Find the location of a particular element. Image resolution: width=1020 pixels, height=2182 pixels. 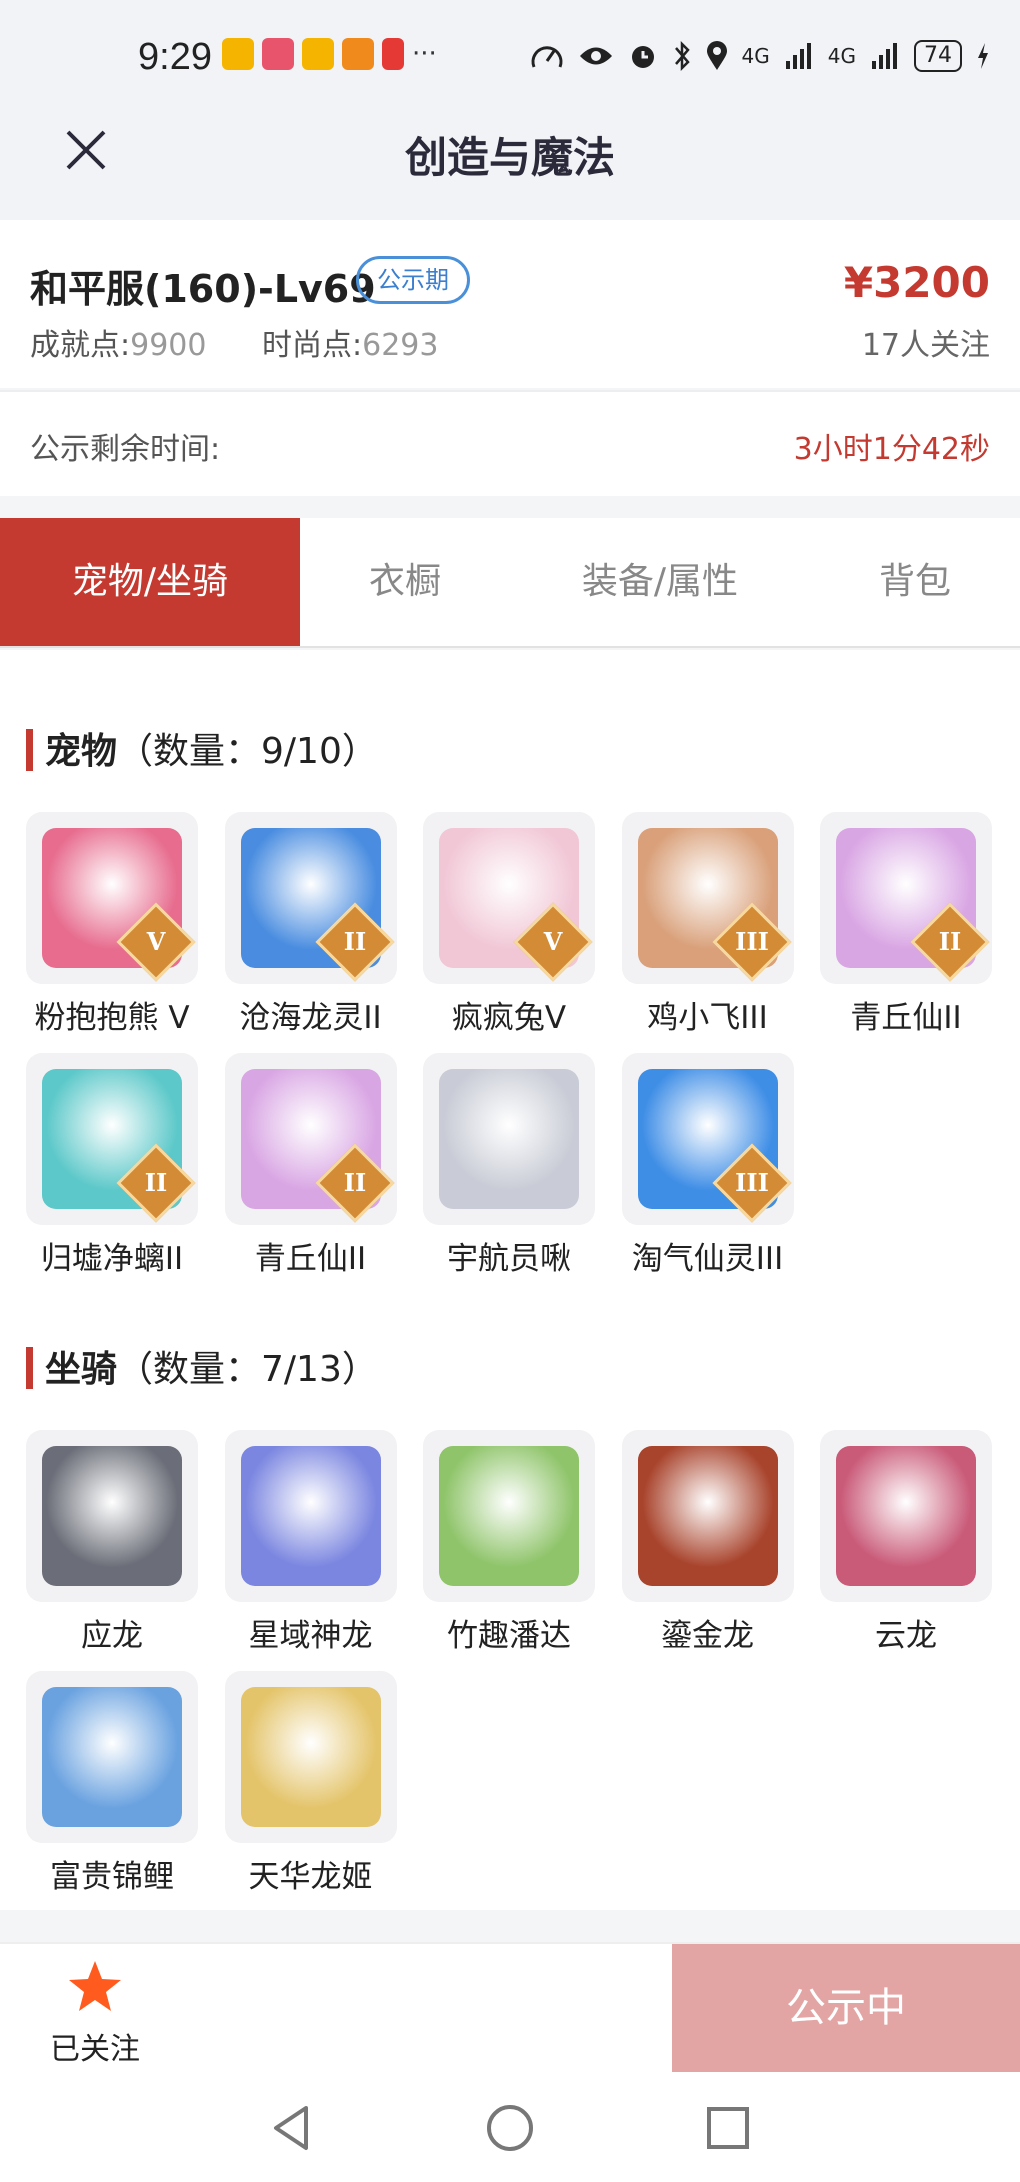

countdown-row: 公示剩余时间: 3小时1分42秒 is located at coordinates (510, 443).